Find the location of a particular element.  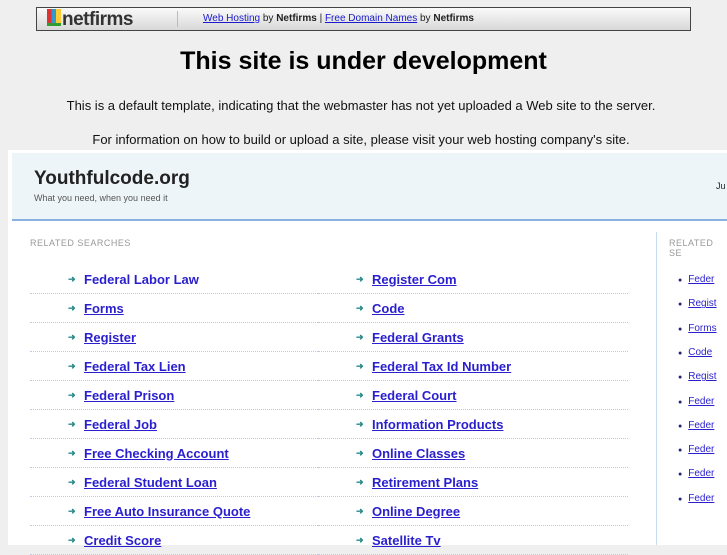

related-search-item: ➜ Federal Student Loan is located at coordinates (174, 482).